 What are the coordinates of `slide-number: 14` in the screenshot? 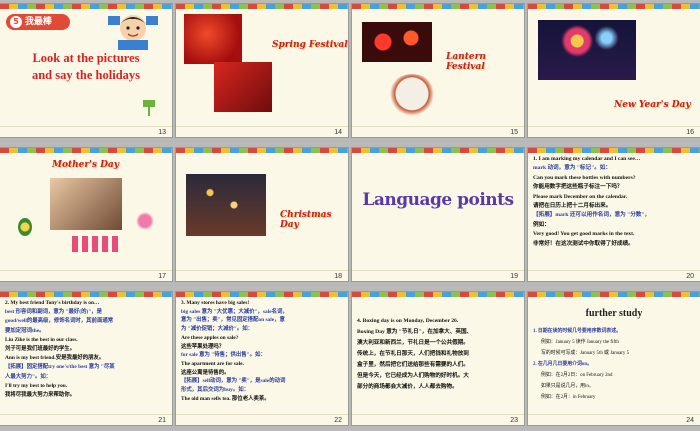 It's located at (338, 132).